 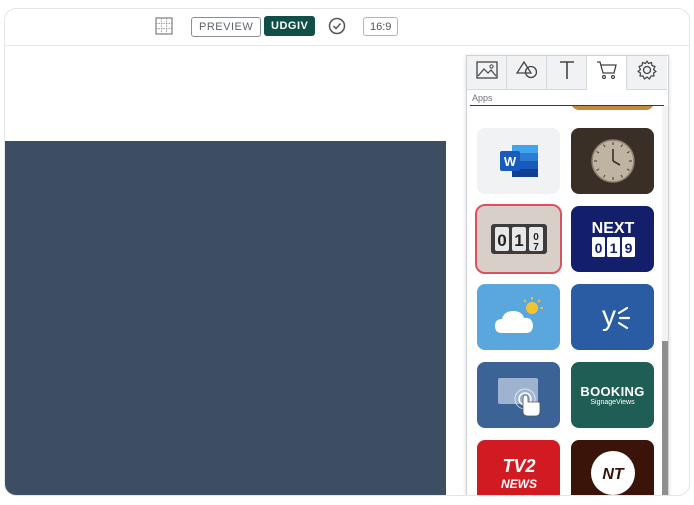 I want to click on panel-tabs, so click(x=567, y=73).